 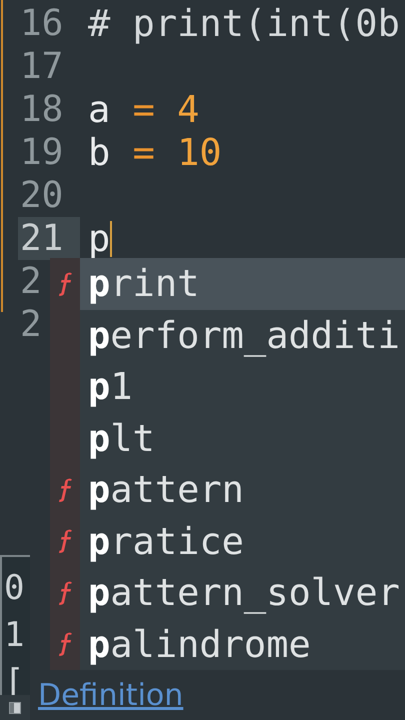 What do you see at coordinates (227, 541) in the screenshot?
I see `completion-item: pratice` at bounding box center [227, 541].